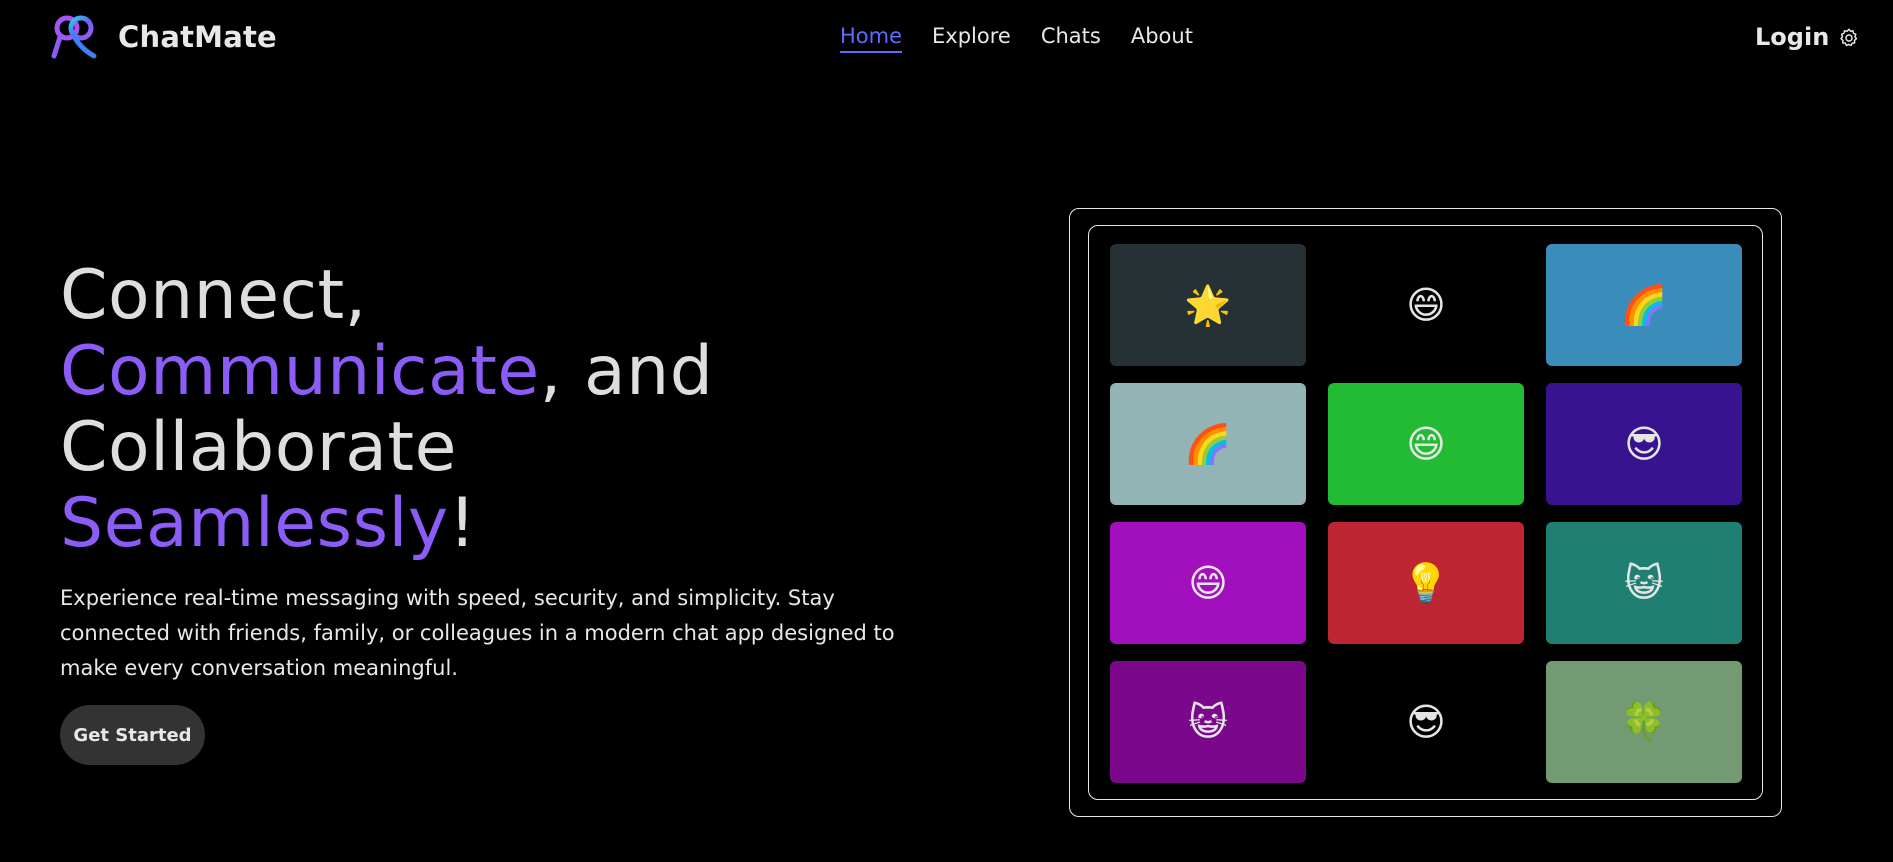 Image resolution: width=1893 pixels, height=862 pixels. Describe the element at coordinates (871, 38) in the screenshot. I see `nav-item-home: Home` at that location.